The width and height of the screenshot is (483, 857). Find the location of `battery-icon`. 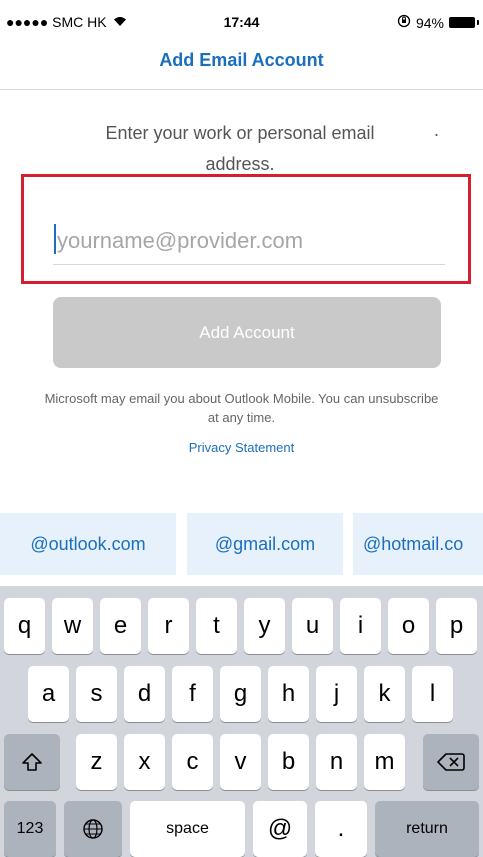

battery-icon is located at coordinates (464, 22).